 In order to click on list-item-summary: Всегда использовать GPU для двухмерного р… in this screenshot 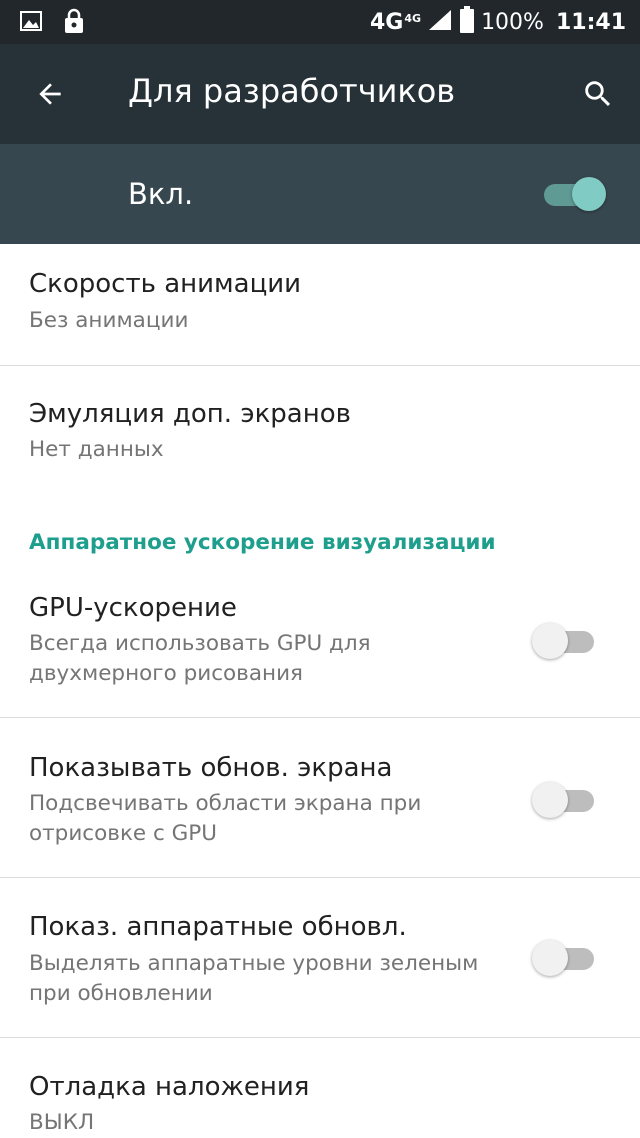, I will do `click(200, 658)`.